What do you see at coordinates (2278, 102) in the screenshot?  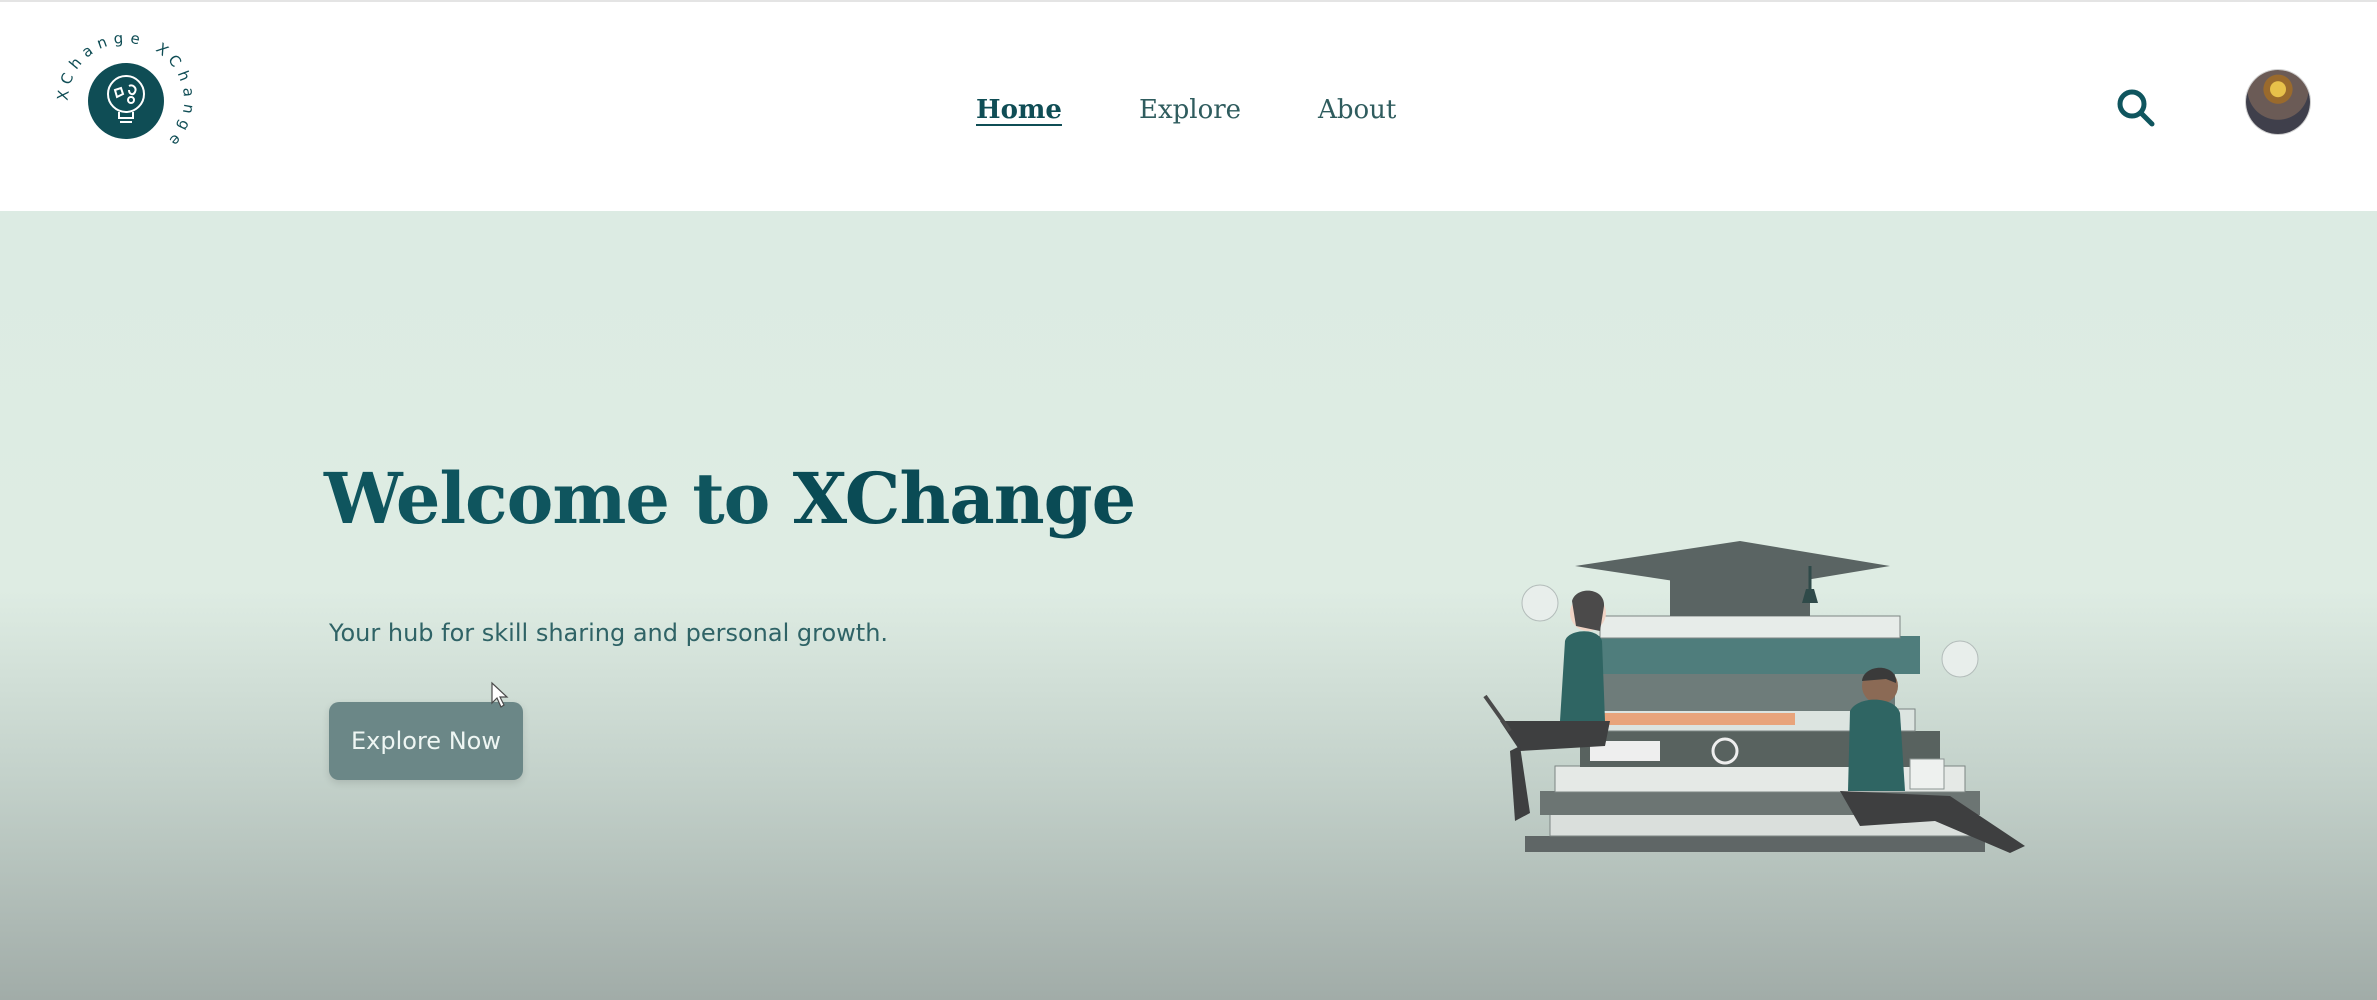 I see `user-avatar` at bounding box center [2278, 102].